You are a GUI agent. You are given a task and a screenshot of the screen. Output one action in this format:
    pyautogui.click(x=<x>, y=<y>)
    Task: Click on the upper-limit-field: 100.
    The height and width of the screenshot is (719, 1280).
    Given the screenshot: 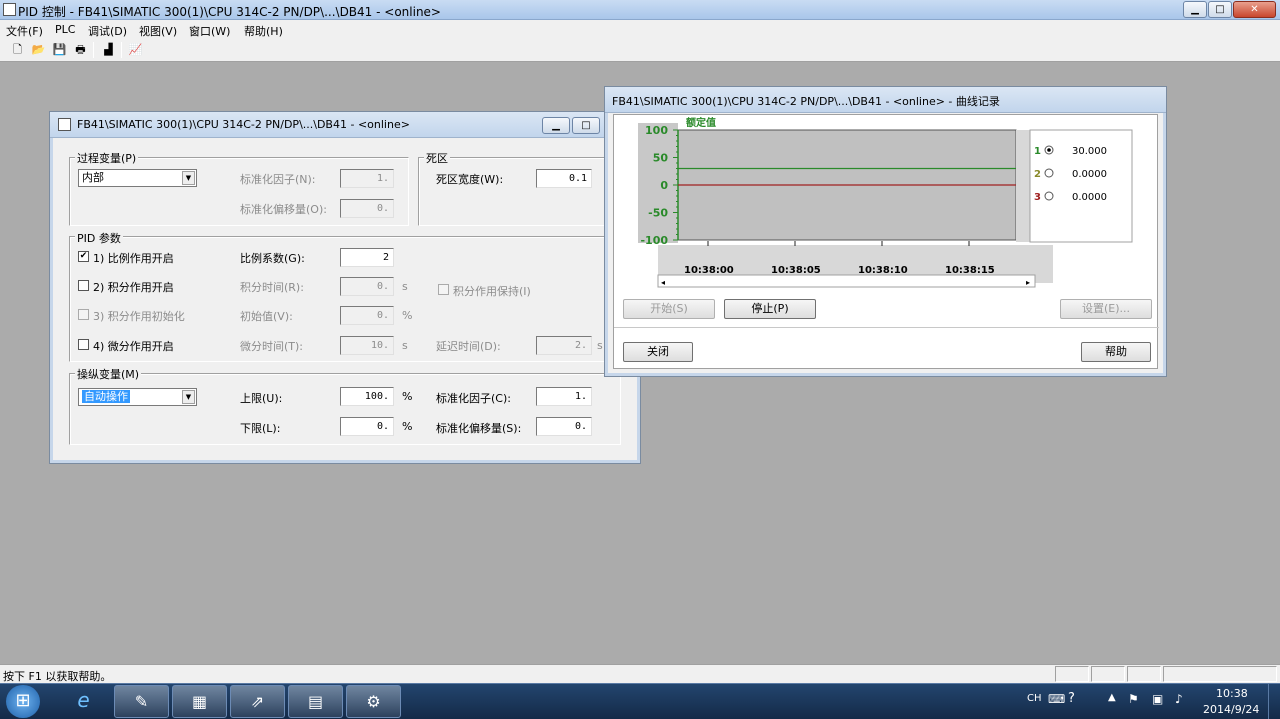 What is the action you would take?
    pyautogui.click(x=367, y=396)
    